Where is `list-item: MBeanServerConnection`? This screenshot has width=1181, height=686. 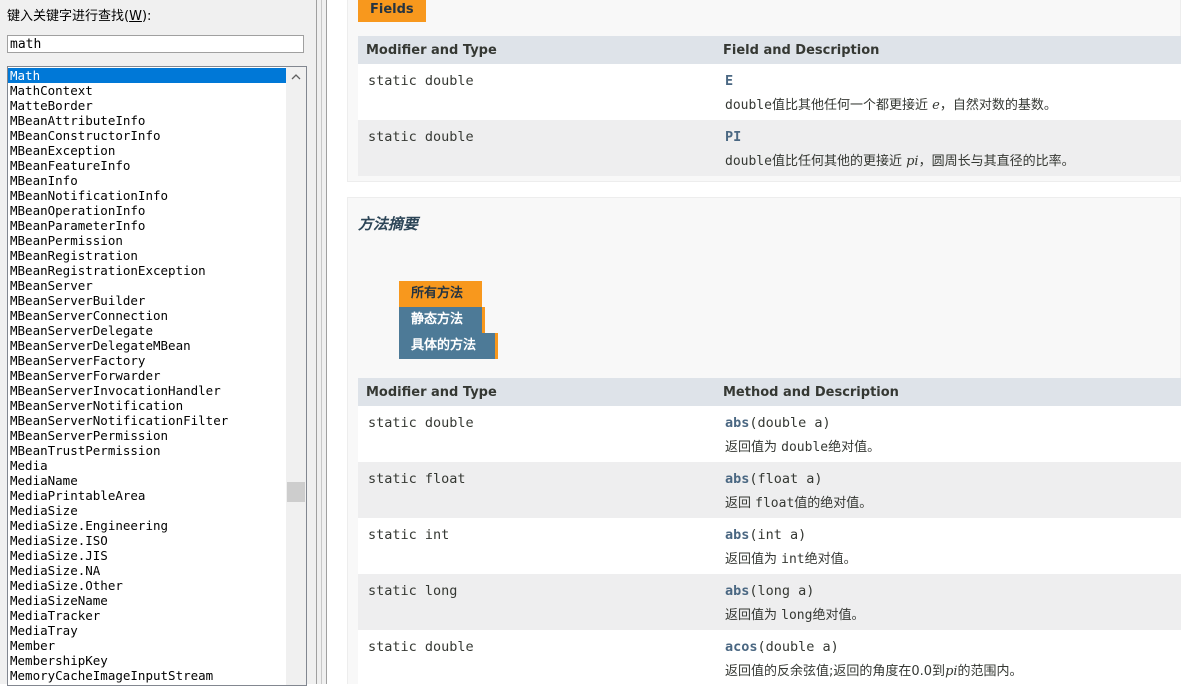
list-item: MBeanServerConnection is located at coordinates (147, 315).